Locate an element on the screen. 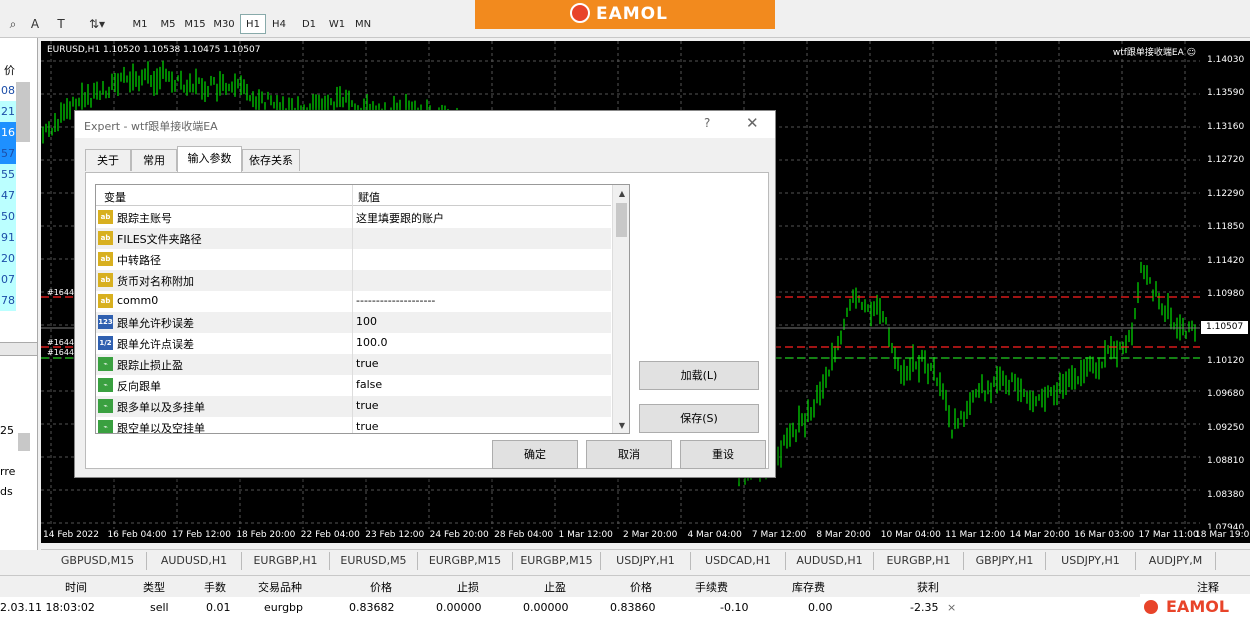 This screenshot has height=619, width=1250. param-row: ⌁ 跟踪止损止盈 true is located at coordinates (353, 364).